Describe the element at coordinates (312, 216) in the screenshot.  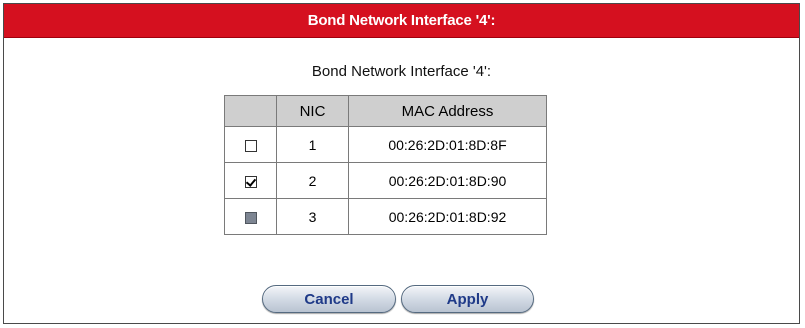
I see `nic-number: 3` at that location.